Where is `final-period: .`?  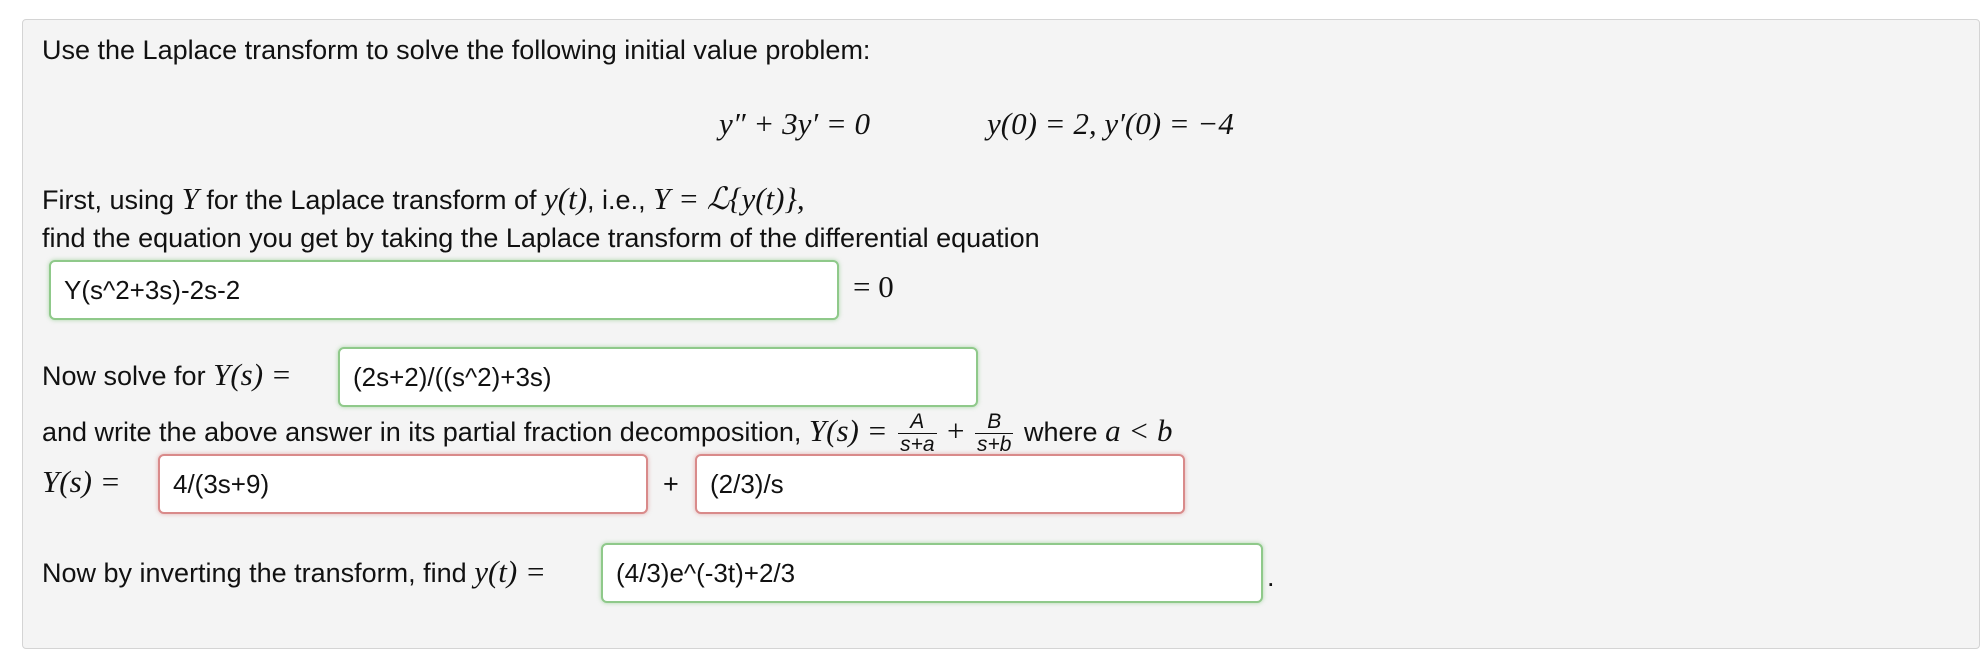
final-period: . is located at coordinates (1271, 577).